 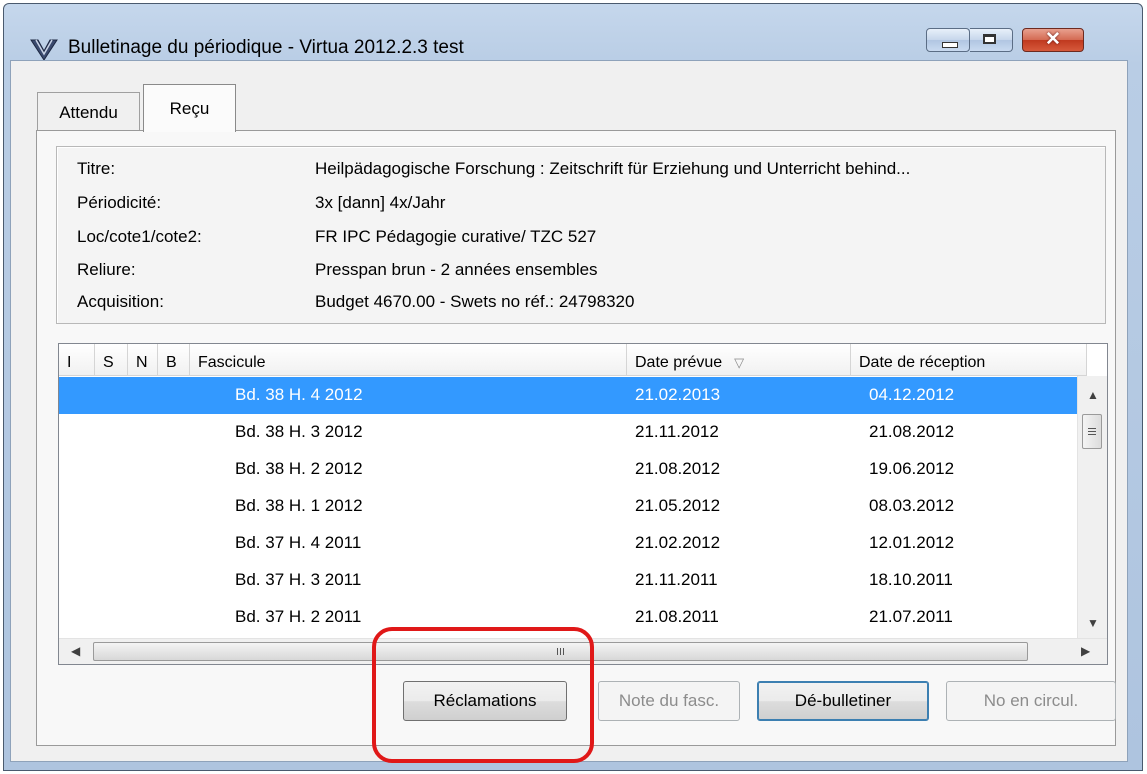 I want to click on column-header-date-prevue: Date prévue ▽, so click(x=739, y=360).